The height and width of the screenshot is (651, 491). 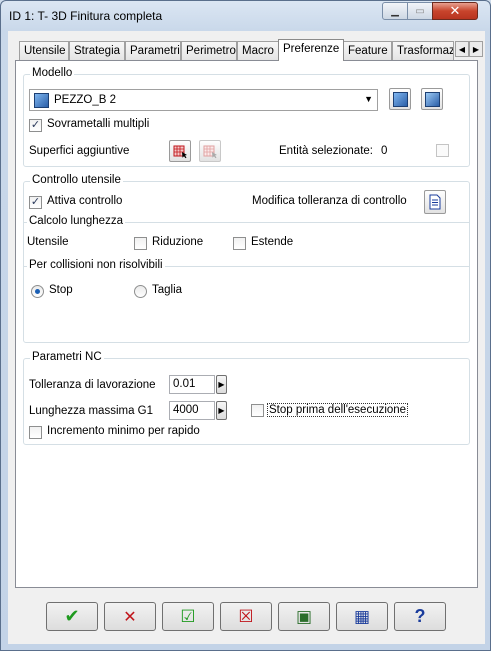 What do you see at coordinates (91, 411) in the screenshot?
I see `lunghezza-label: Lunghezza massima G1` at bounding box center [91, 411].